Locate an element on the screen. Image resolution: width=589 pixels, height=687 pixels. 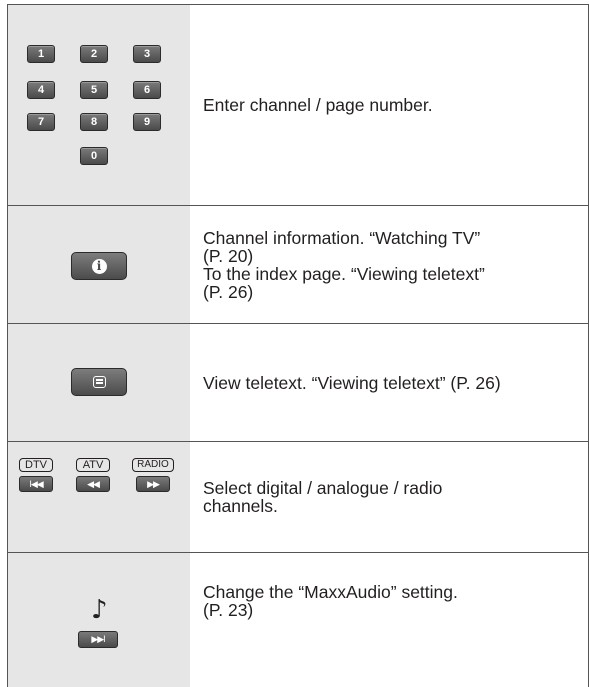
icon-cell: DTV ATV RADIO I◀◀ ◀◀ ▶▶ is located at coordinates (99, 497).